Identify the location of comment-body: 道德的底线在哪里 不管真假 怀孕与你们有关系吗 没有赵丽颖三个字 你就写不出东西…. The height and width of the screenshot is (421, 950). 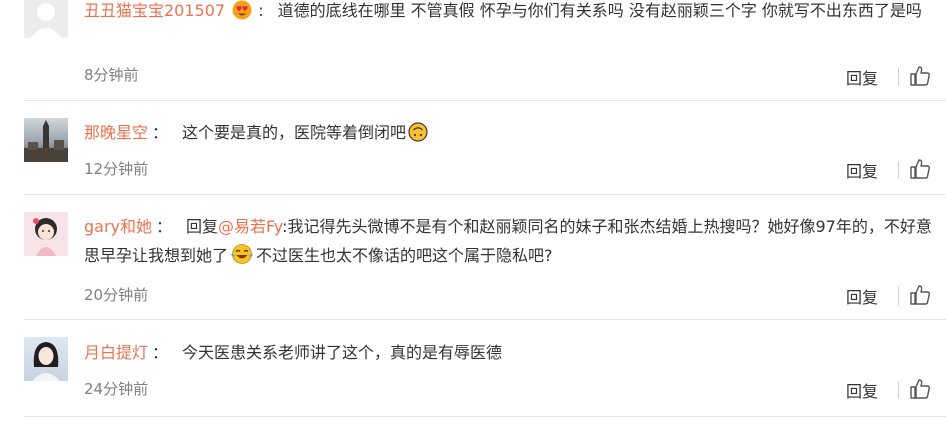
(599, 10).